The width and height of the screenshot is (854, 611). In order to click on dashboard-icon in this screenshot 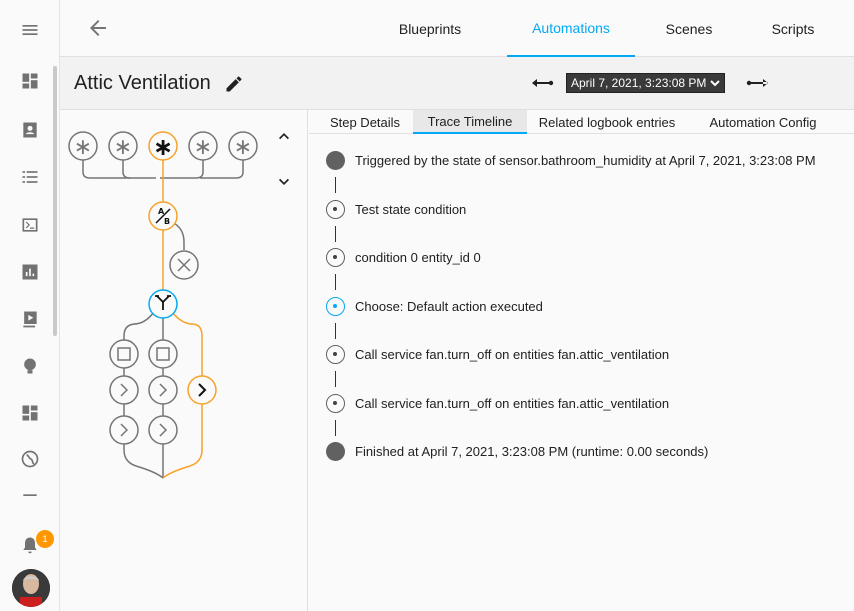, I will do `click(30, 413)`.